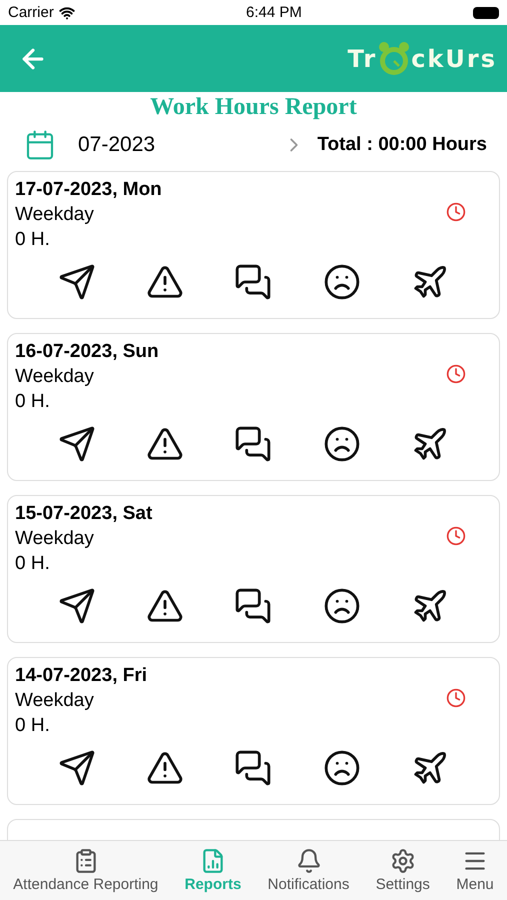  Describe the element at coordinates (117, 145) in the screenshot. I see `month-value: 07-2023` at that location.